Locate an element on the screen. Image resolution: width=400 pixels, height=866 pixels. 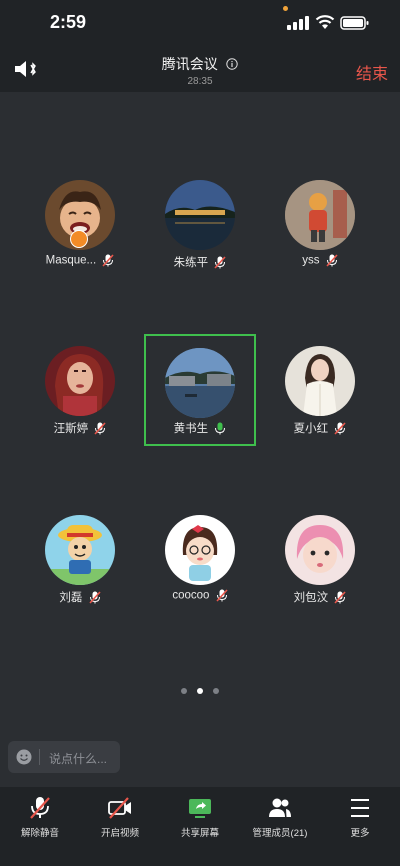
page-indicator is located at coordinates (200, 690).